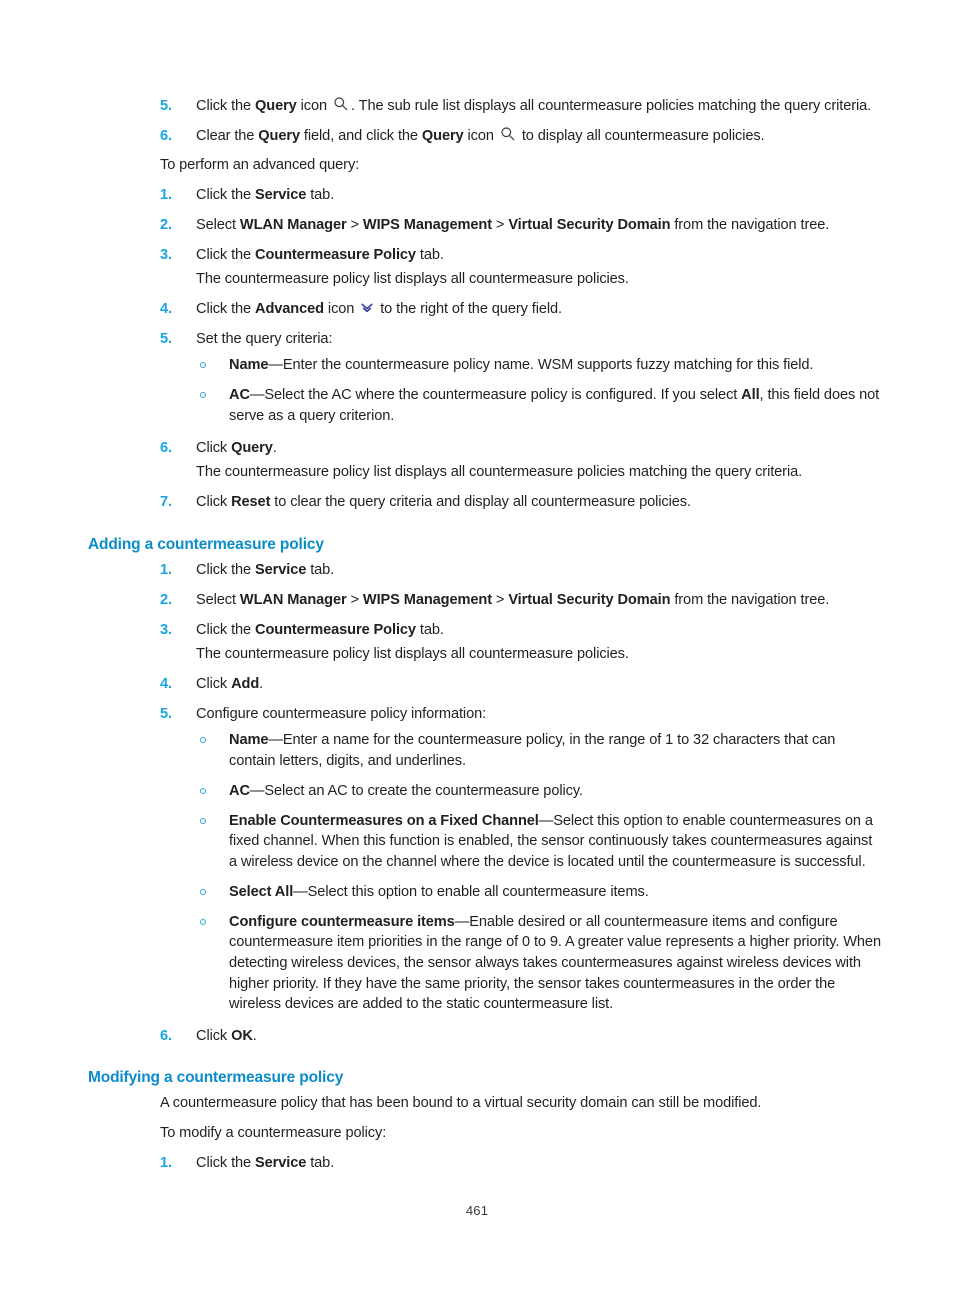 This screenshot has height=1296, width=954. What do you see at coordinates (750, 395) in the screenshot?
I see `ui-term: All` at bounding box center [750, 395].